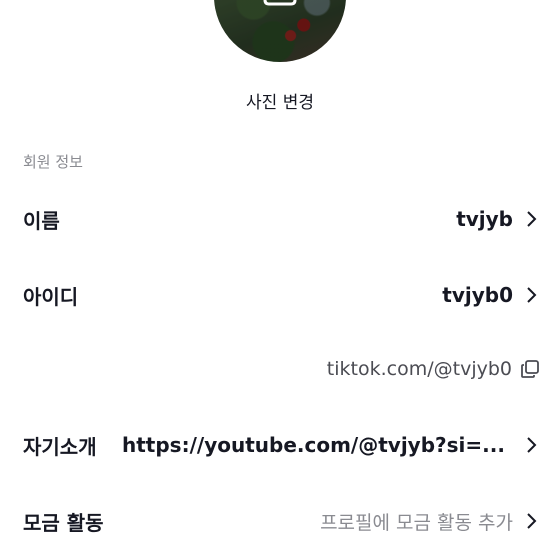  Describe the element at coordinates (484, 219) in the screenshot. I see `name-value: tvjyb` at that location.